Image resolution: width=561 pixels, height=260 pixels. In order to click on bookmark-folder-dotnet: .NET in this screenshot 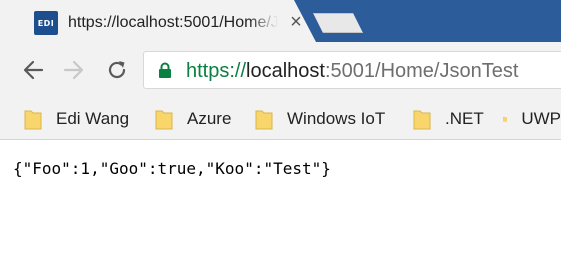, I will do `click(448, 119)`.